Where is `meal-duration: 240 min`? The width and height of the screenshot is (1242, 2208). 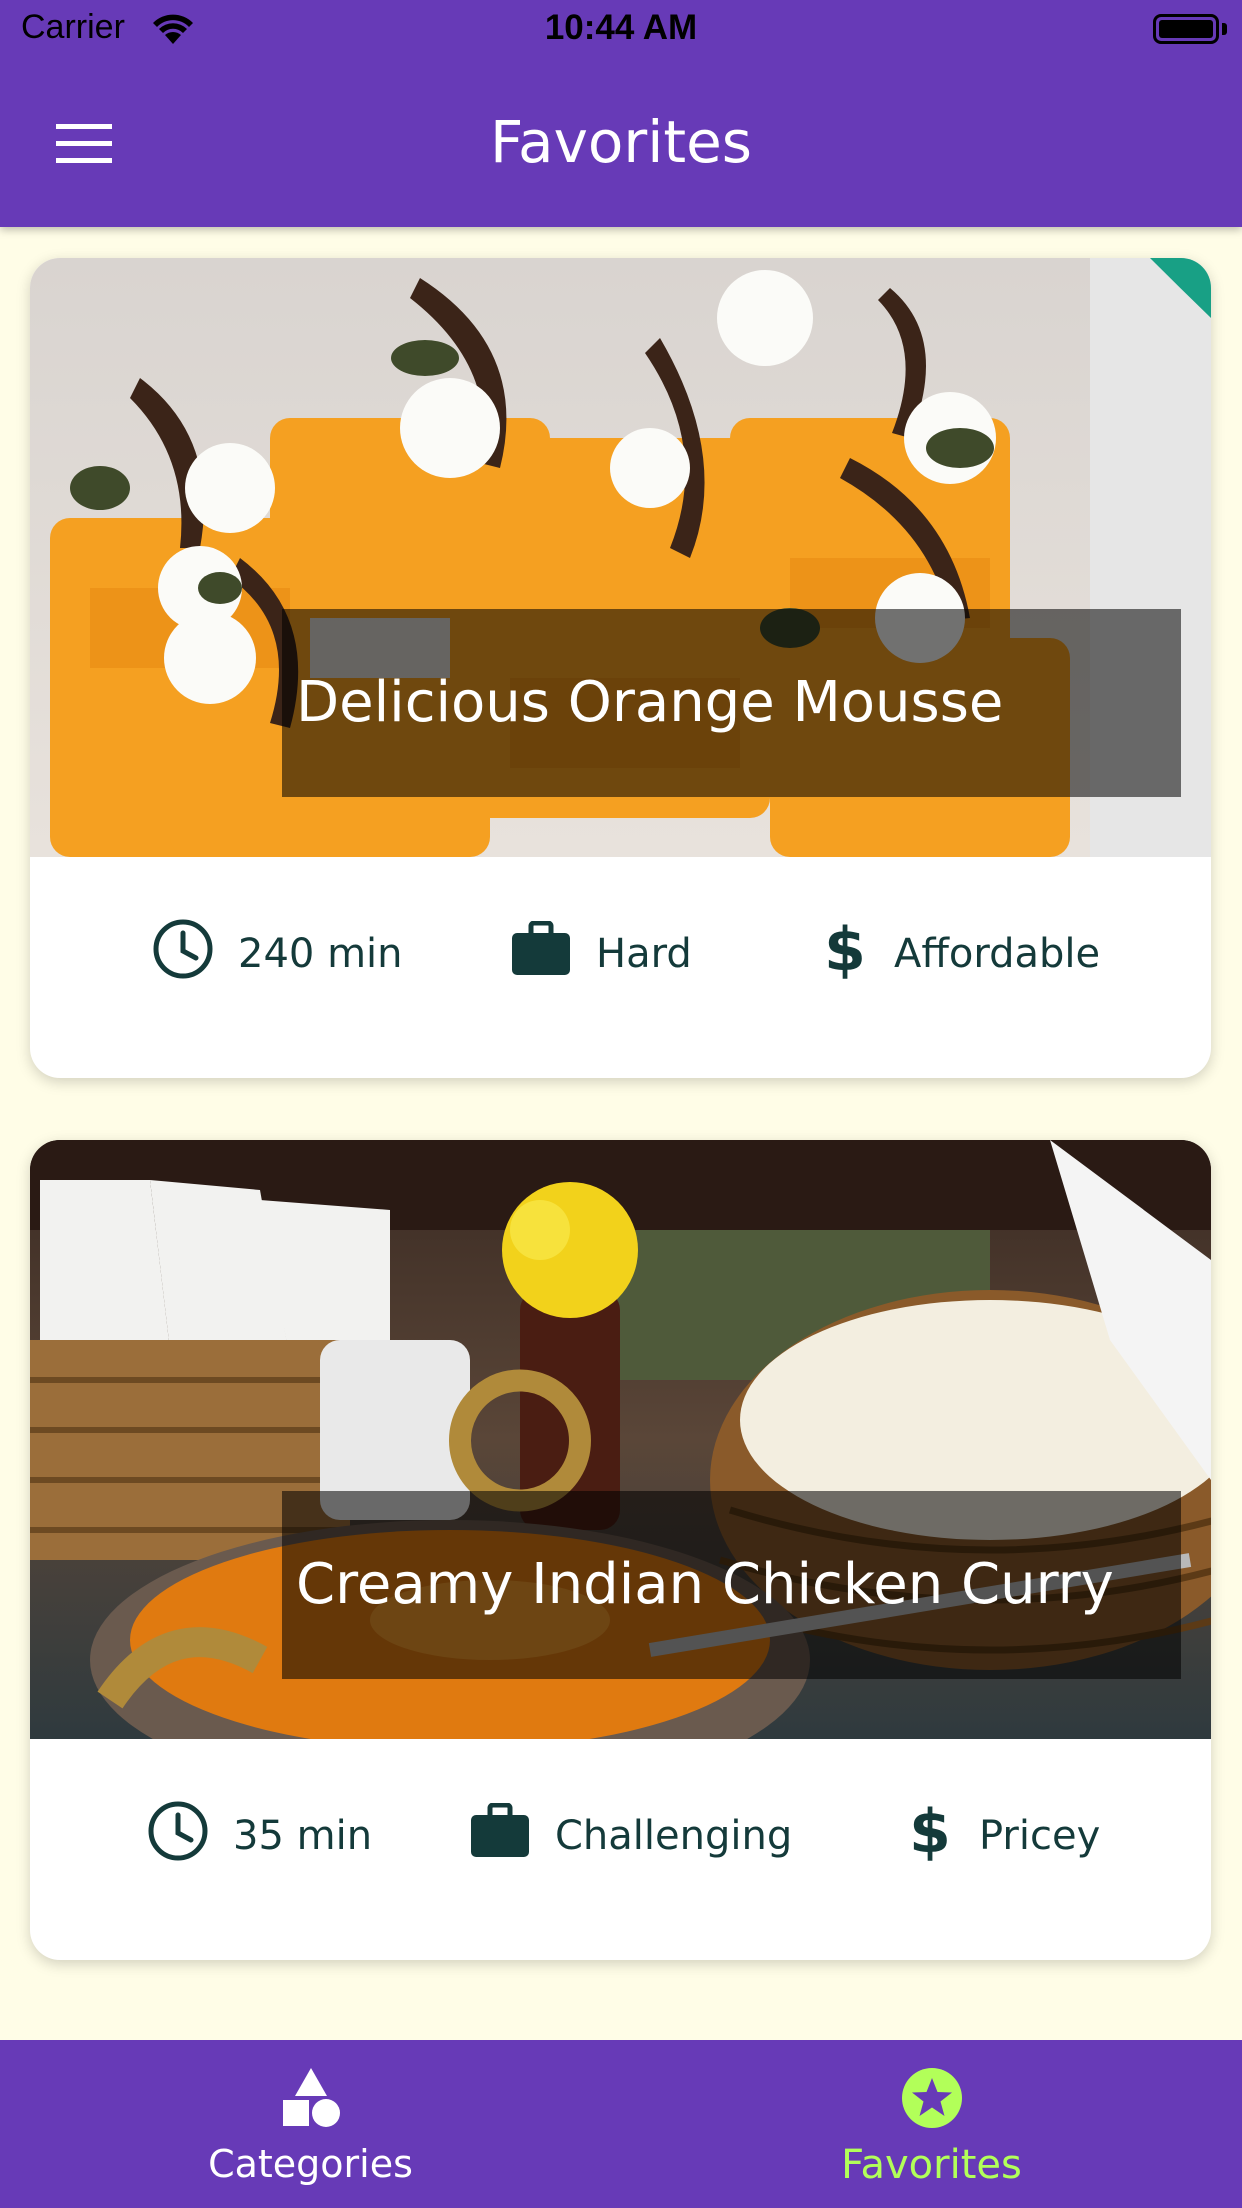
meal-duration: 240 min is located at coordinates (320, 954).